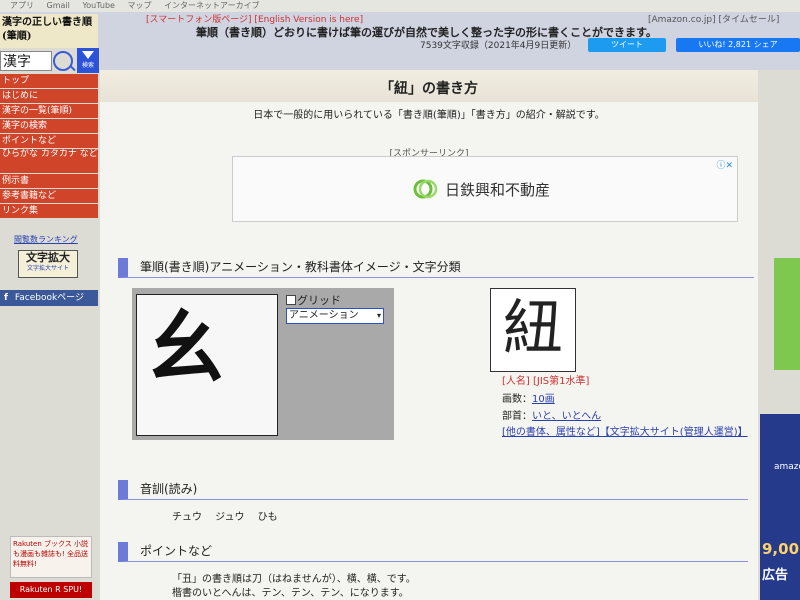 The image size is (800, 600). What do you see at coordinates (58, 5) in the screenshot?
I see `bookmark-gmail: Gmail` at bounding box center [58, 5].